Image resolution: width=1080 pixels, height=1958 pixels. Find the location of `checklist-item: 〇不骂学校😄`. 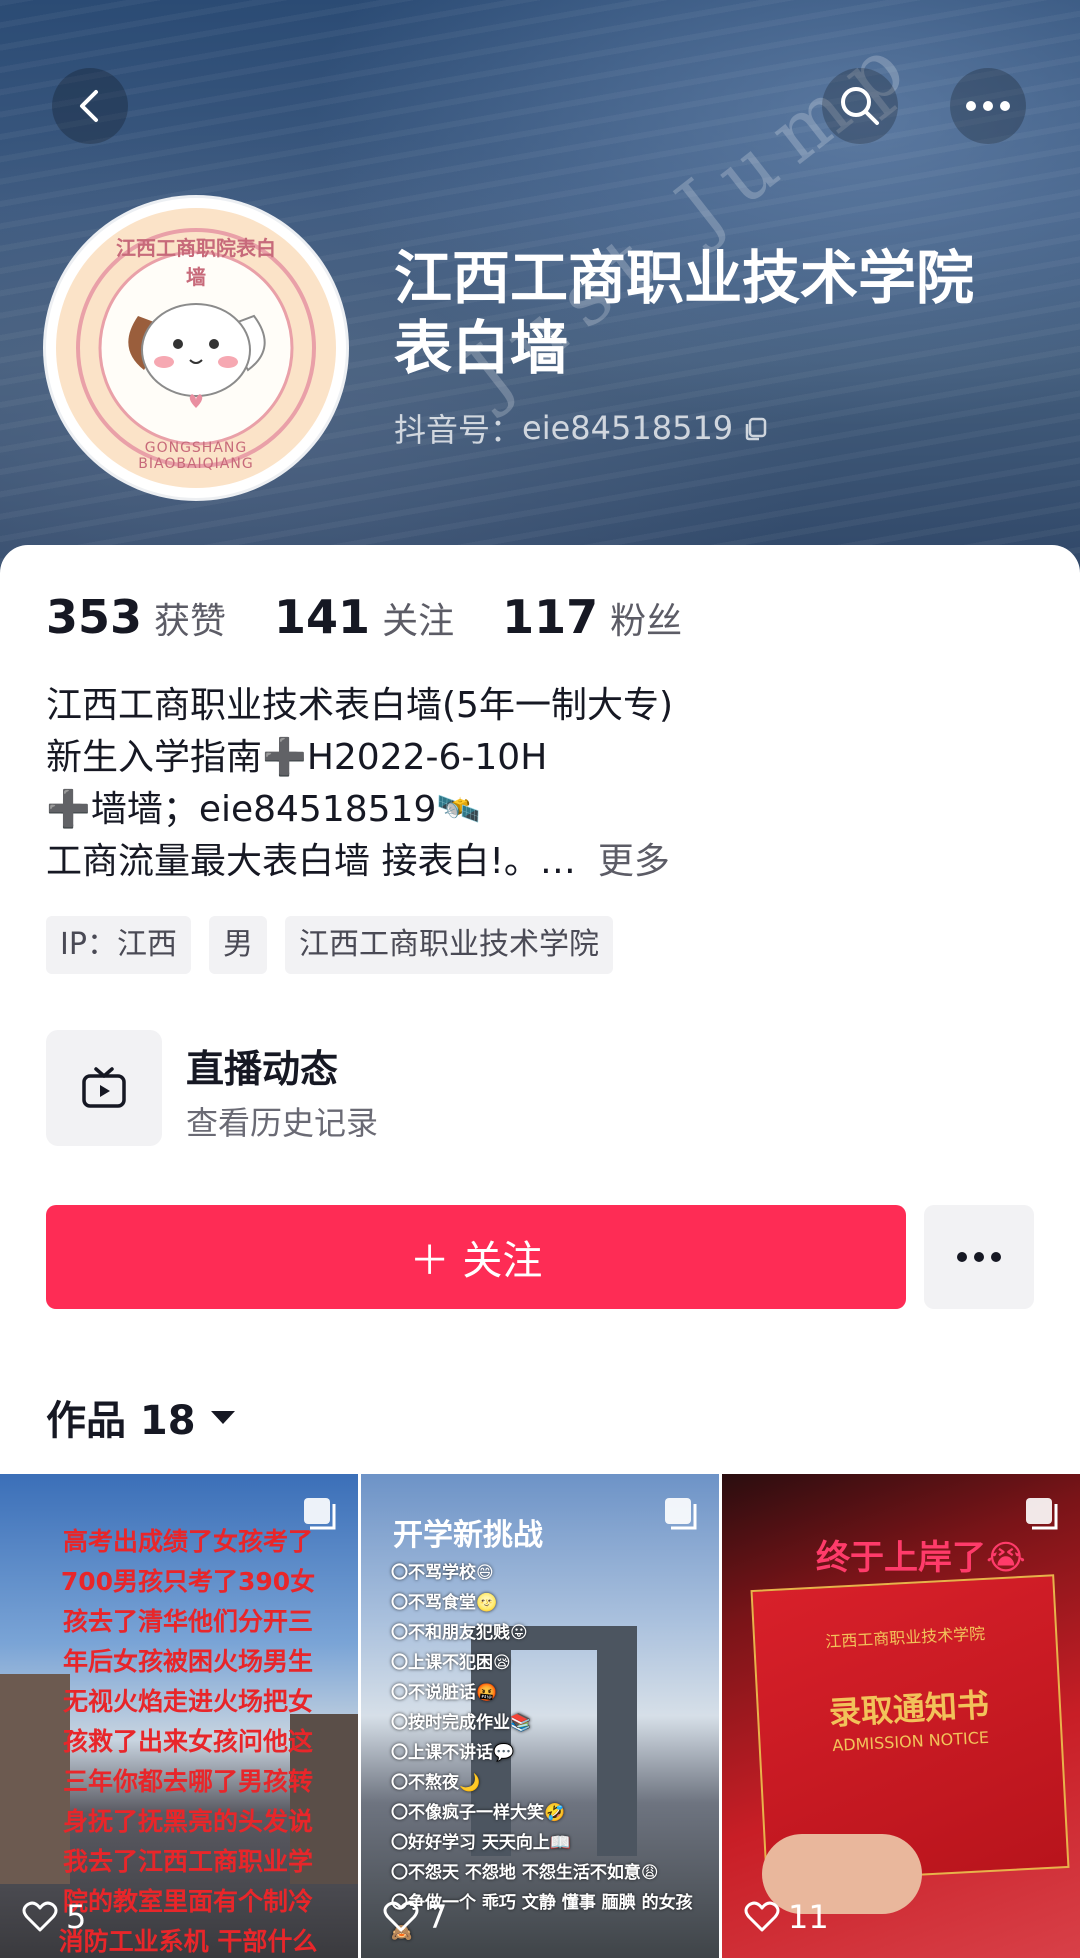

checklist-item: 〇不骂学校😄 is located at coordinates (442, 1573).